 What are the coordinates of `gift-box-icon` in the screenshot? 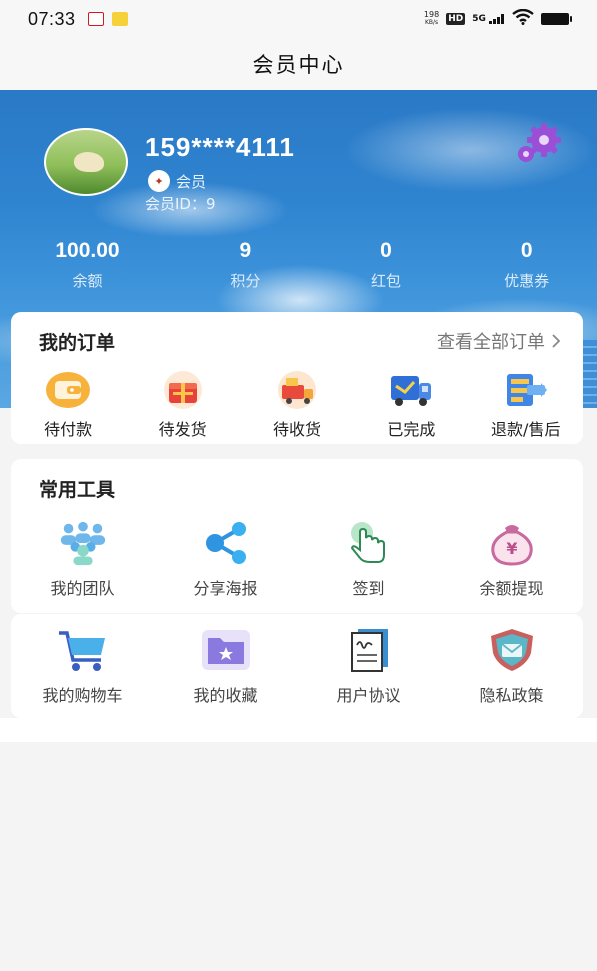 It's located at (183, 390).